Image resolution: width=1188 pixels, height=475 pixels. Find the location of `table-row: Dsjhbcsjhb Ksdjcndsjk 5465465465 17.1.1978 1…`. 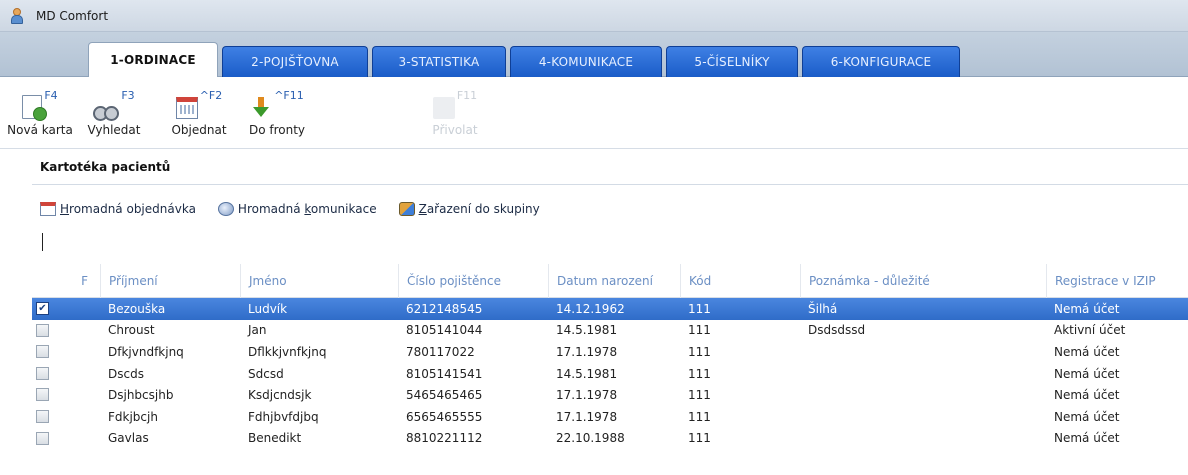

table-row: Dsjhbcsjhb Ksdjcndsjk 5465465465 17.1.1978 1… is located at coordinates (610, 395).